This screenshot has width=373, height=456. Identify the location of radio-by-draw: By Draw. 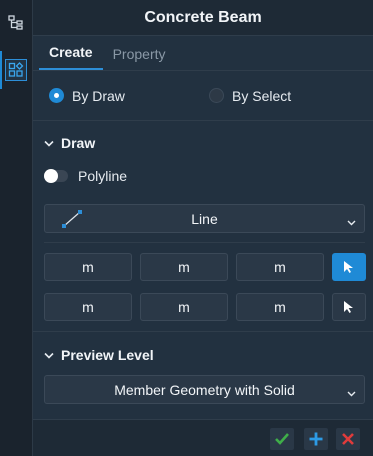
(129, 96).